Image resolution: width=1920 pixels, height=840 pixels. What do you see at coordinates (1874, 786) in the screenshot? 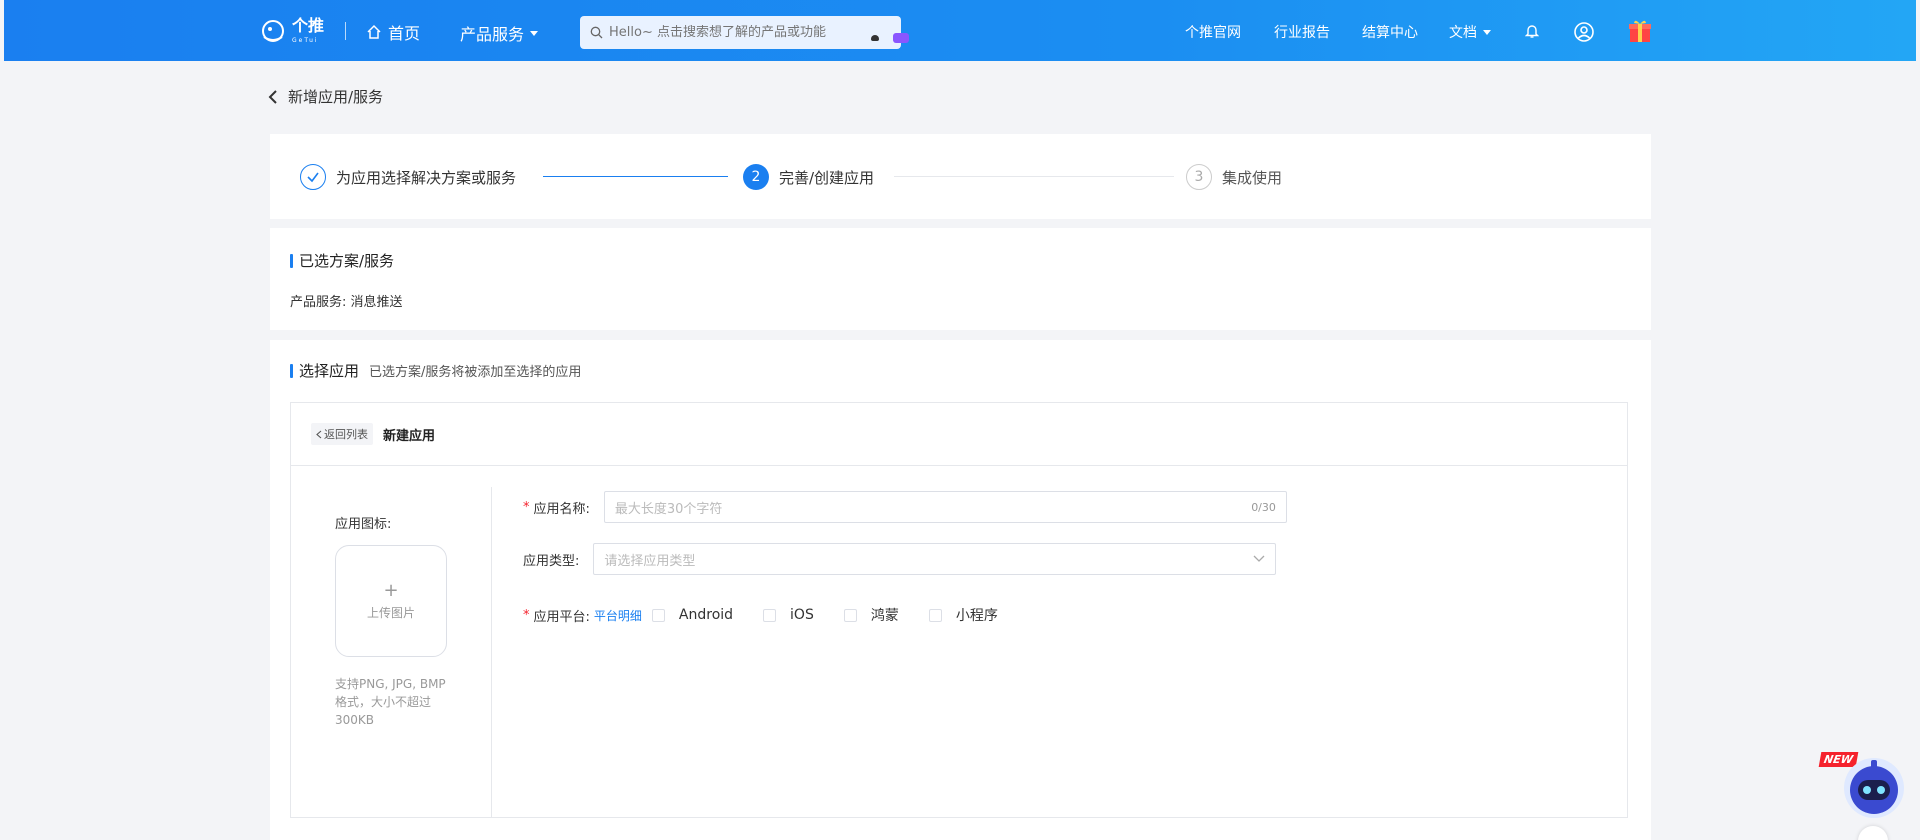
I see `assistant-robot-icon` at bounding box center [1874, 786].